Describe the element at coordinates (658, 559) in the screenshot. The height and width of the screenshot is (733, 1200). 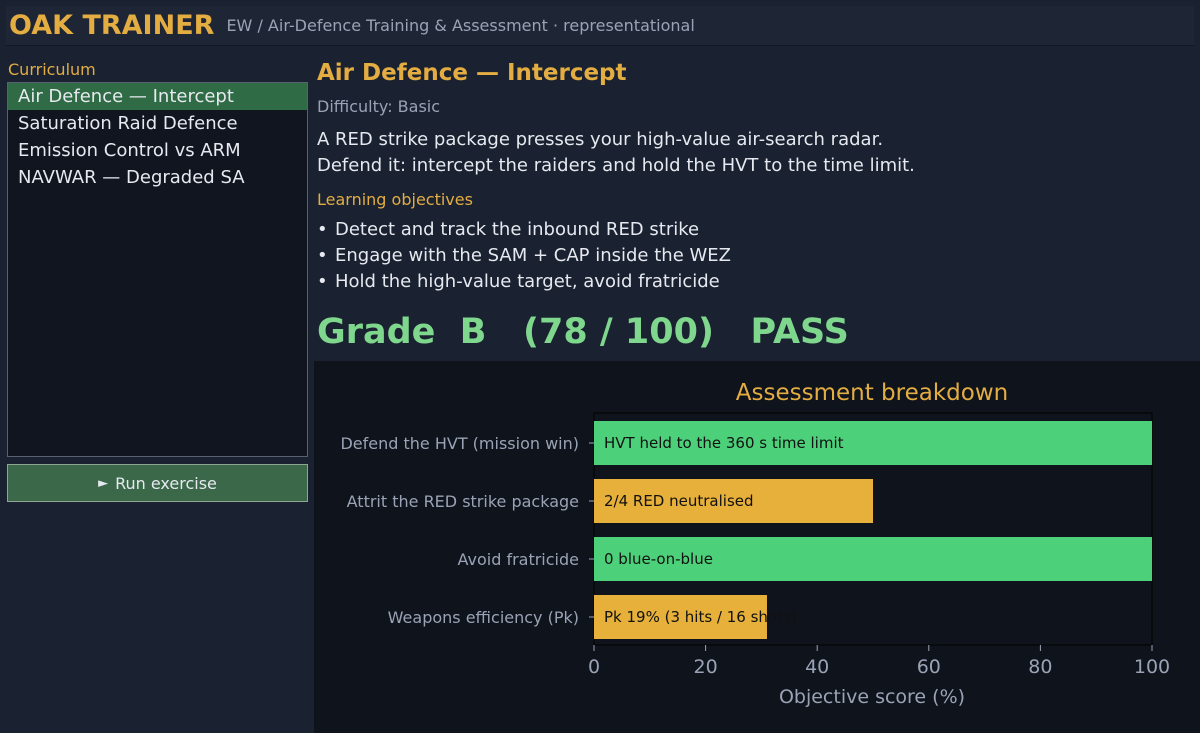
I see `bar-label: 0 blue-on-blue` at that location.